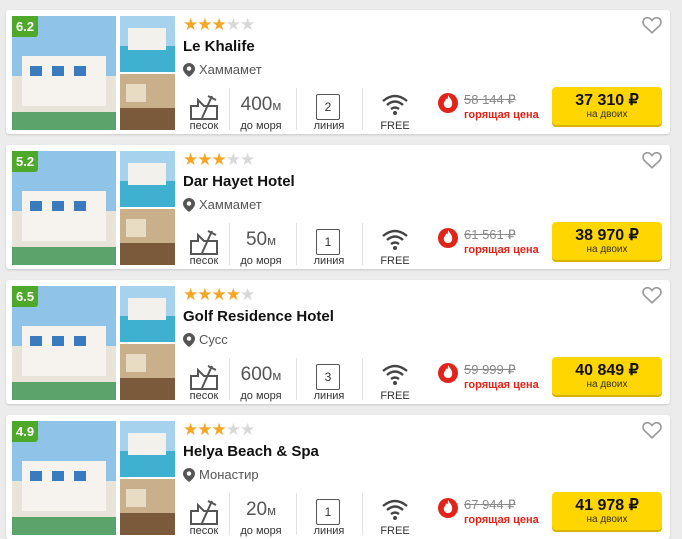  What do you see at coordinates (230, 204) in the screenshot?
I see `location-text: Хаммамет` at bounding box center [230, 204].